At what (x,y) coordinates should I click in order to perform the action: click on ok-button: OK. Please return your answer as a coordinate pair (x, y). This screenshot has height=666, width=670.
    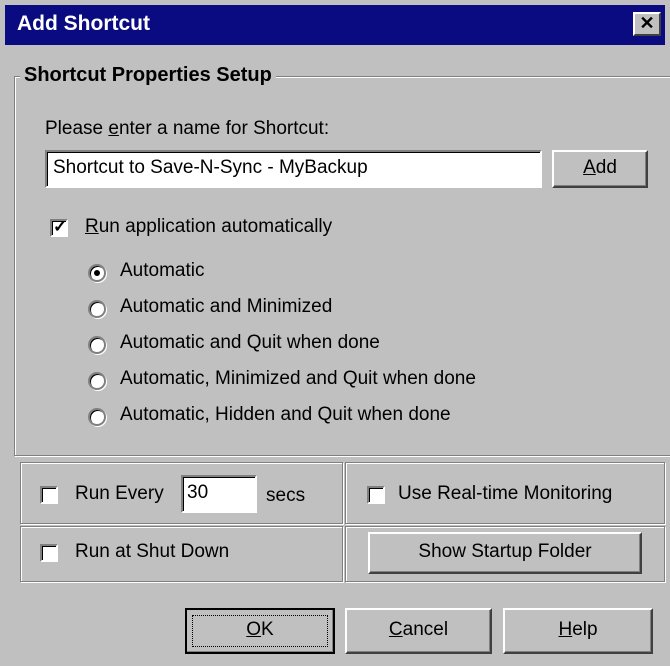
    Looking at the image, I should click on (260, 631).